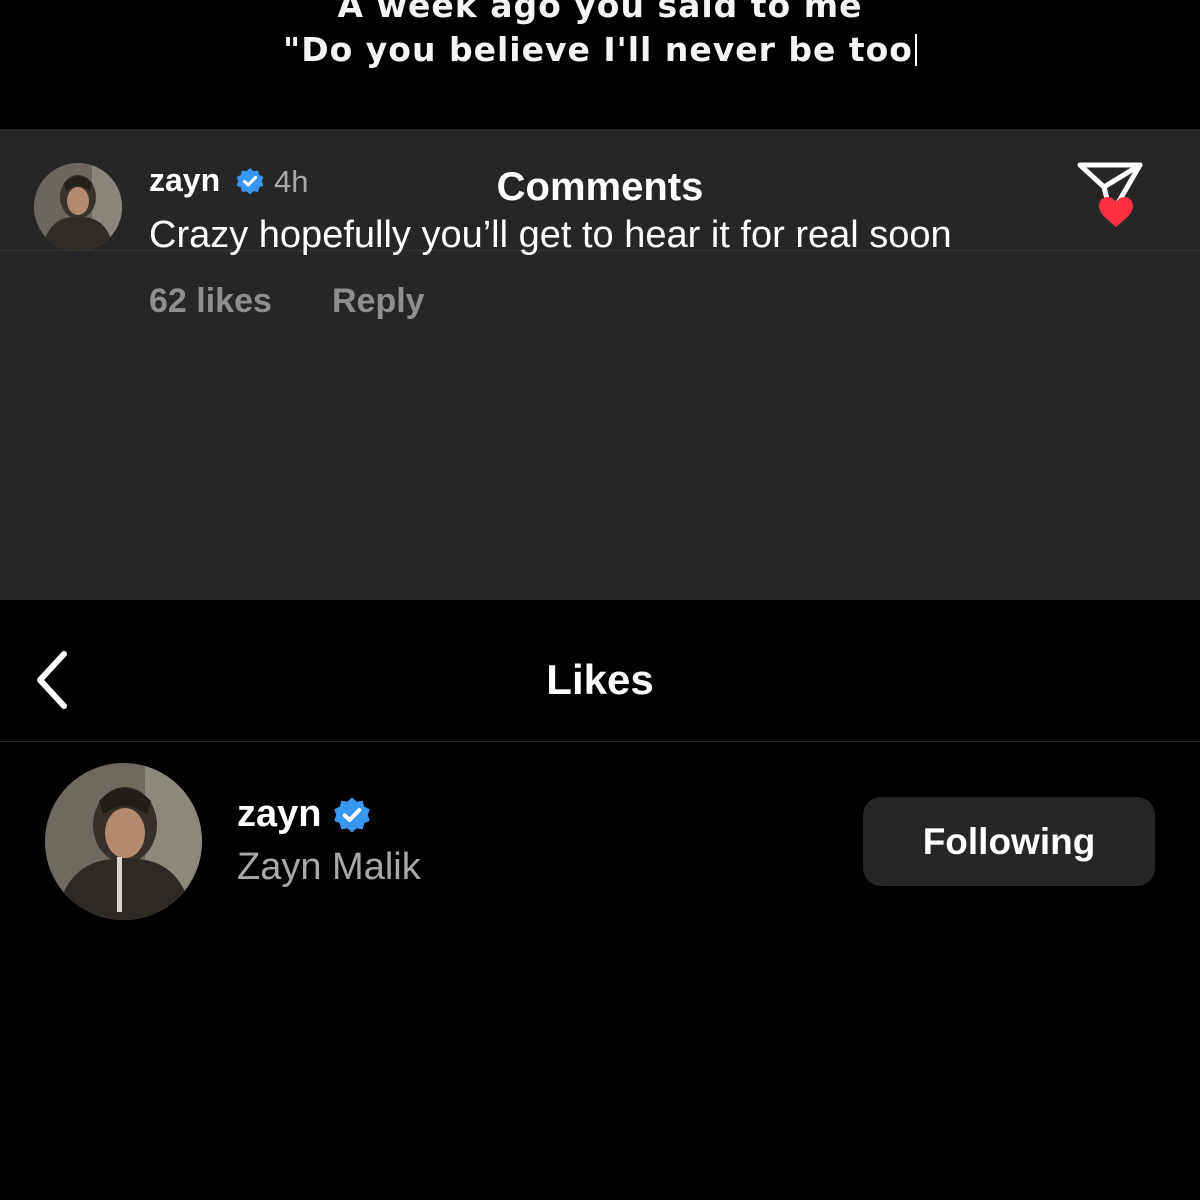 The image size is (1200, 1200). Describe the element at coordinates (600, 679) in the screenshot. I see `likes-title: Likes` at that location.